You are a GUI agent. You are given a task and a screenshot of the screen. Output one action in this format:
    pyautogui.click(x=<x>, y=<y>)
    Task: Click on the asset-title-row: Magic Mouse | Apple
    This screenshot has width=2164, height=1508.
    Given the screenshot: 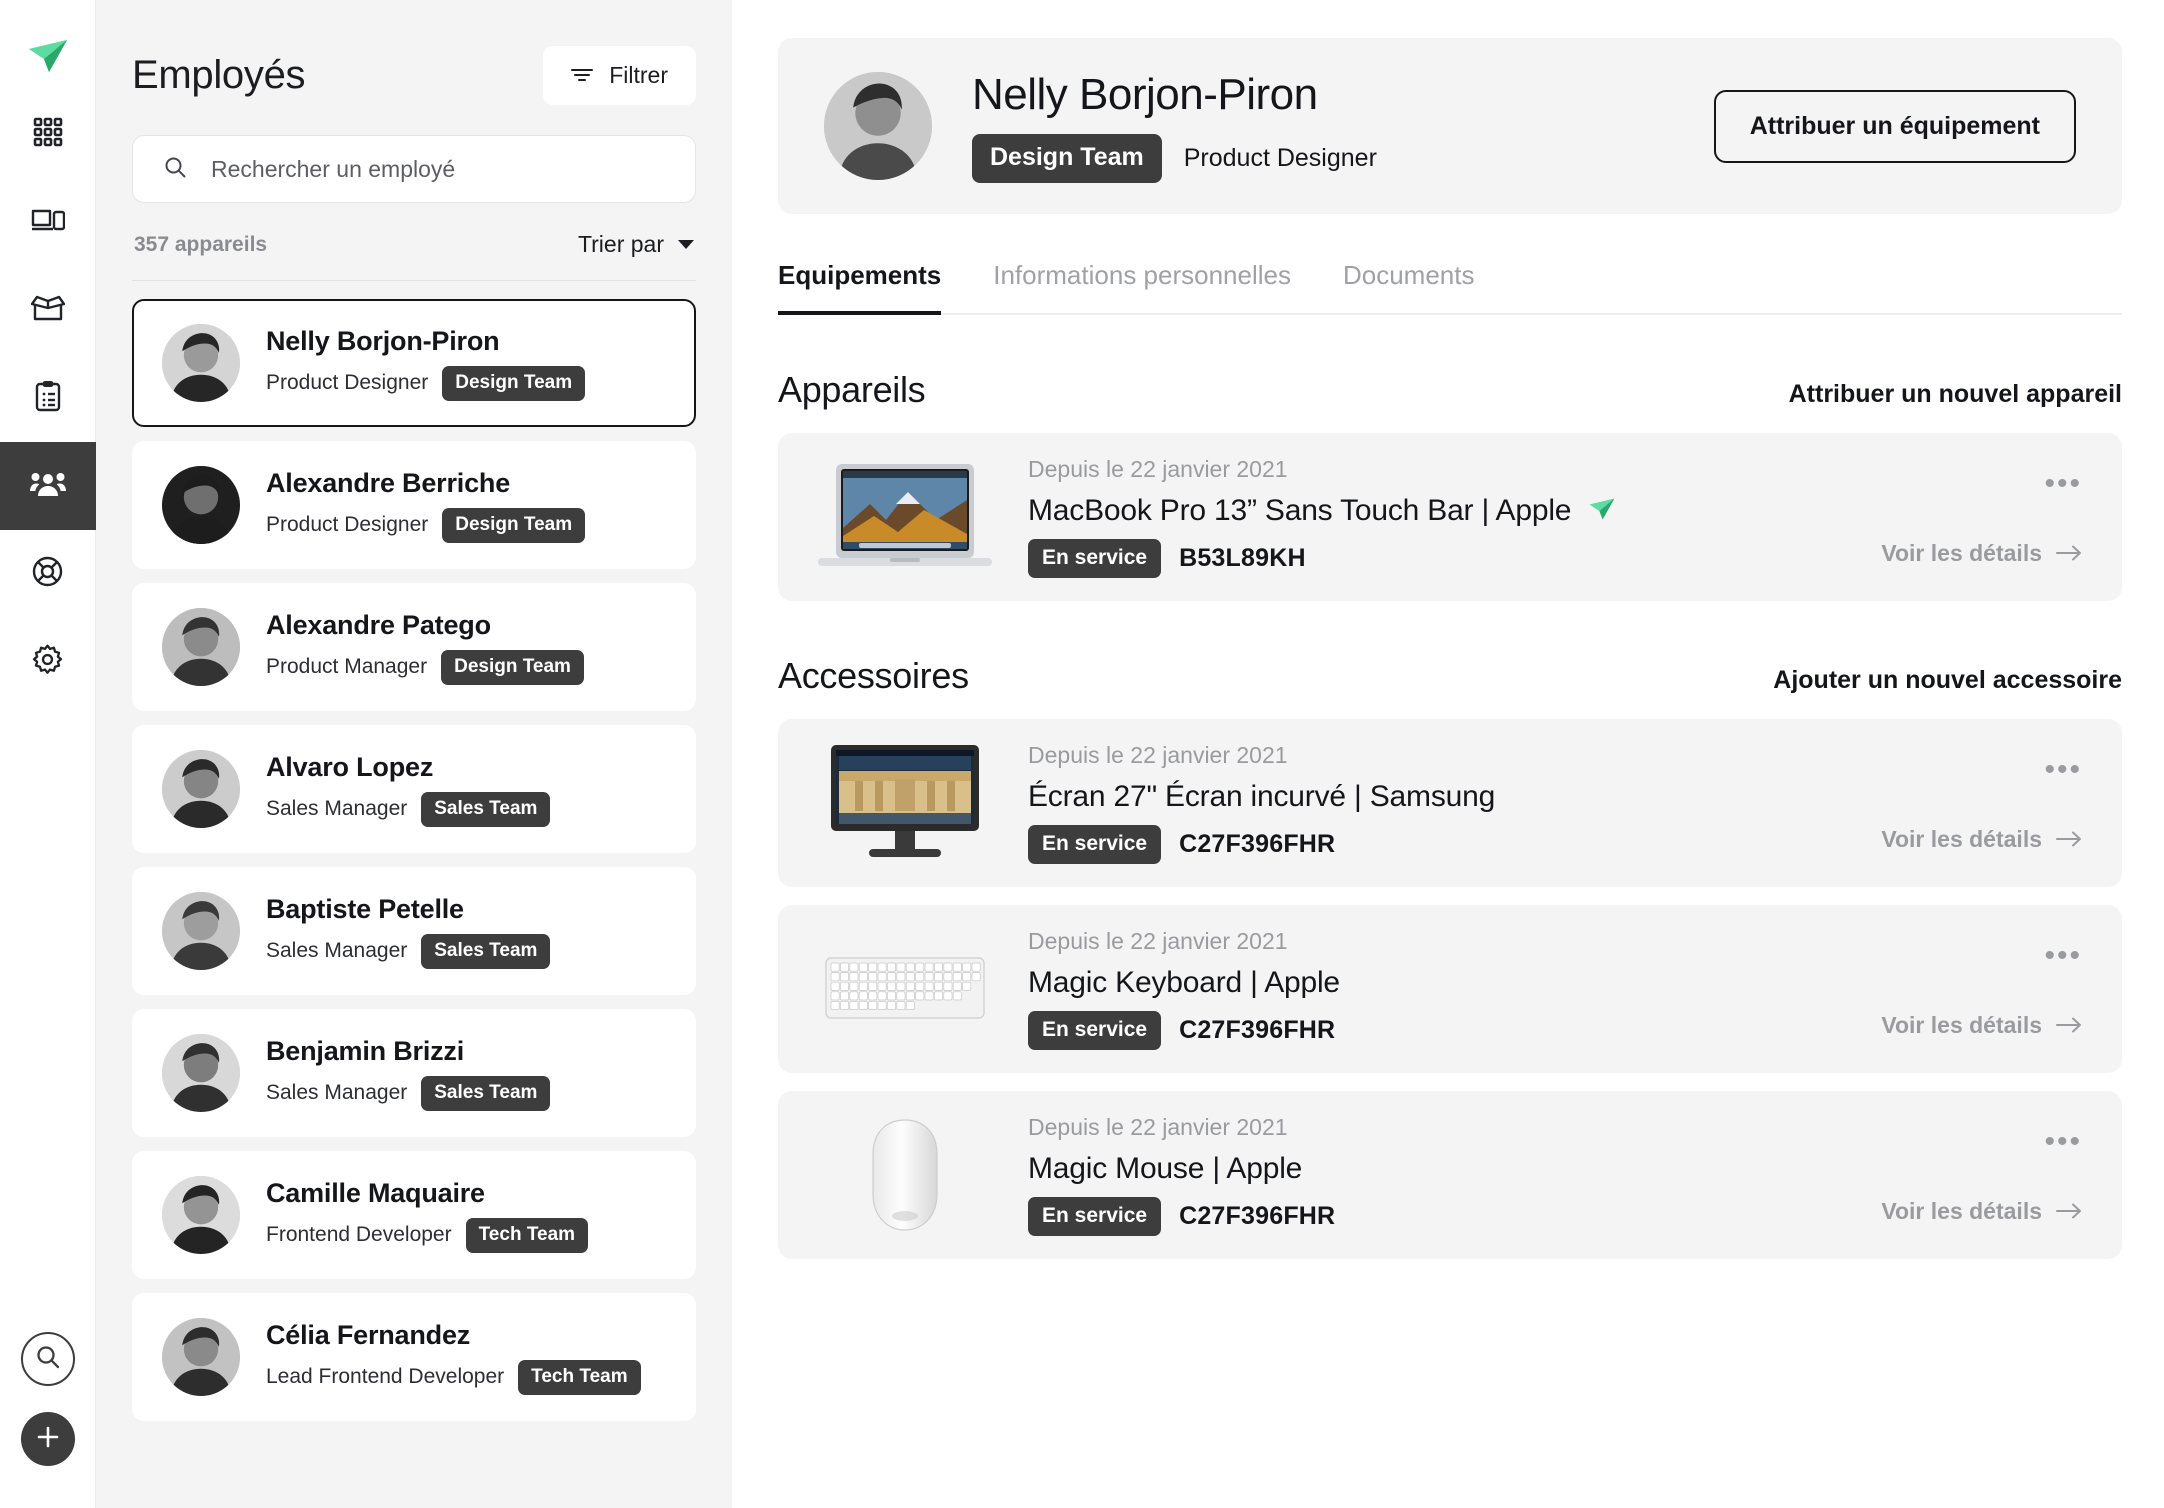 What is the action you would take?
    pyautogui.click(x=1181, y=1169)
    